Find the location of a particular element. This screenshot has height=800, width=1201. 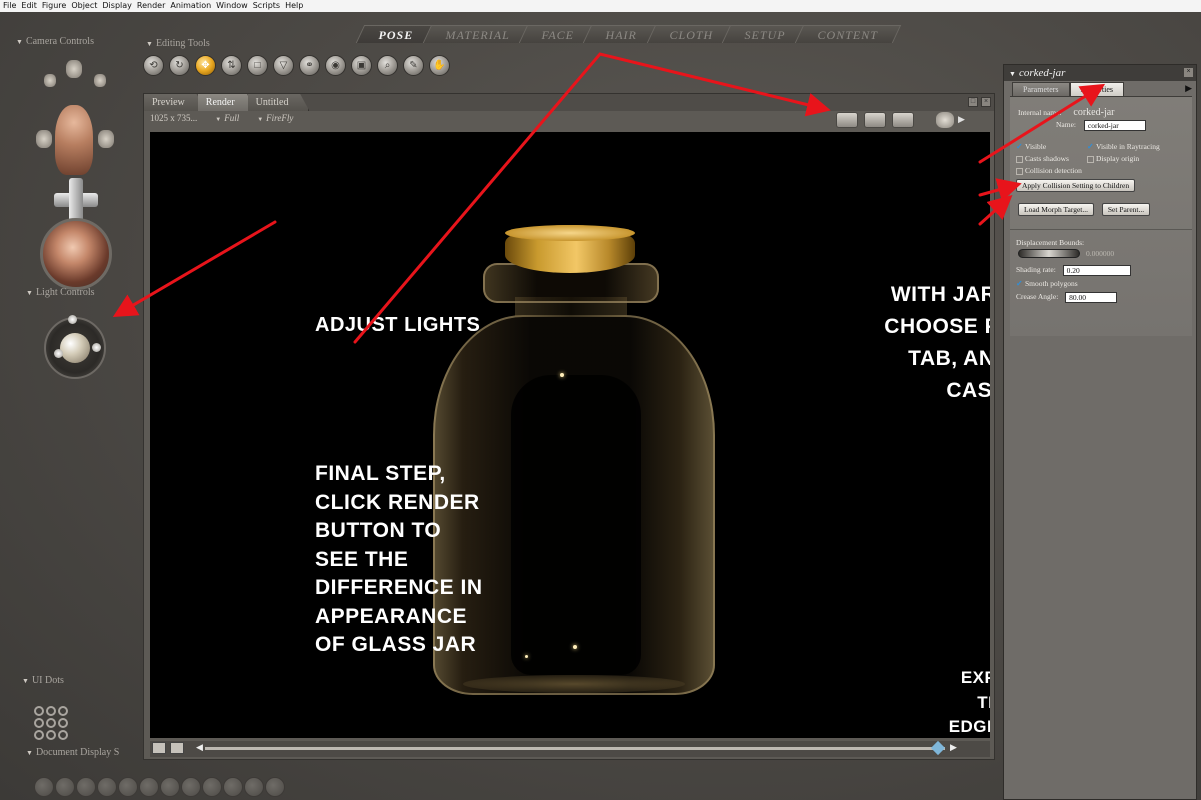

properties-title: corked-jar is located at coordinates (1100, 73).